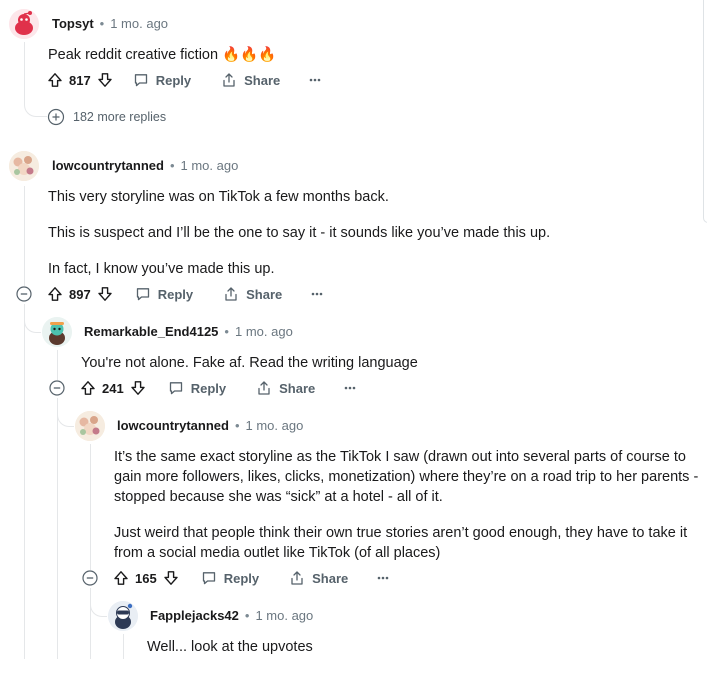  What do you see at coordinates (32, 321) in the screenshot?
I see `thread-elbow-remarkable` at bounding box center [32, 321].